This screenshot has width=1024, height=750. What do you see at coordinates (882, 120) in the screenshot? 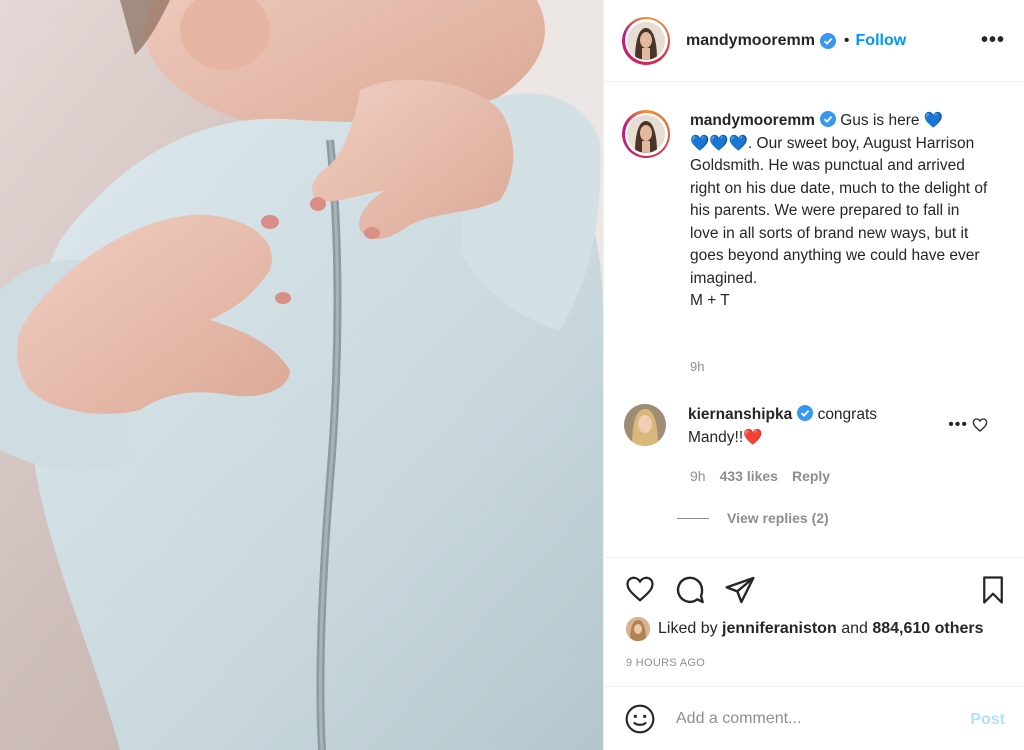
I see `caption-intro: Gus is here` at bounding box center [882, 120].